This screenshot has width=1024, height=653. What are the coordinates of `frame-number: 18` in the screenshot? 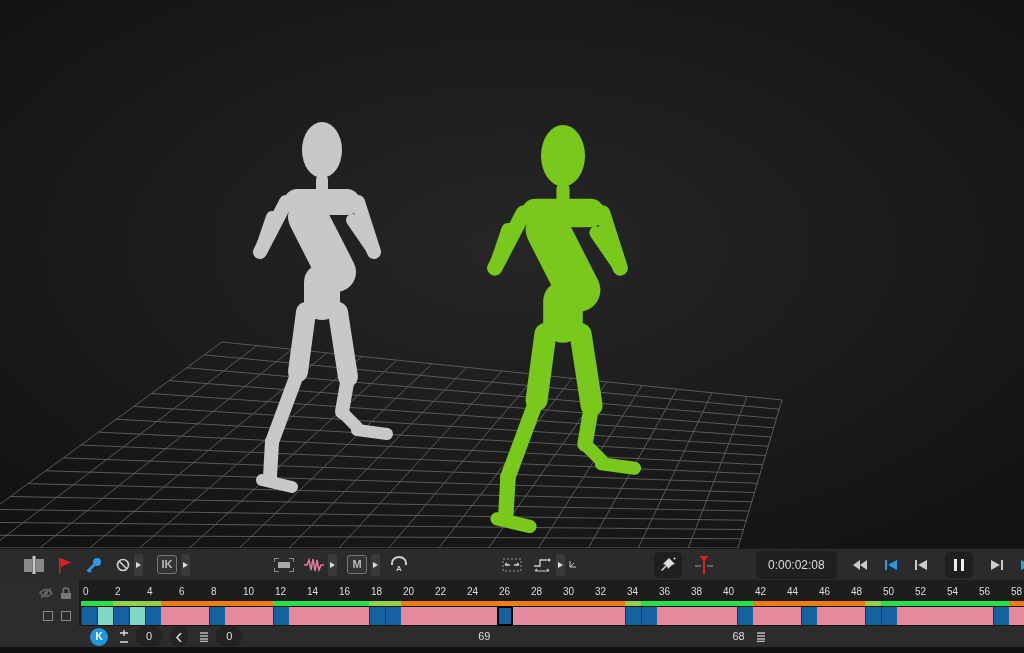 It's located at (377, 592).